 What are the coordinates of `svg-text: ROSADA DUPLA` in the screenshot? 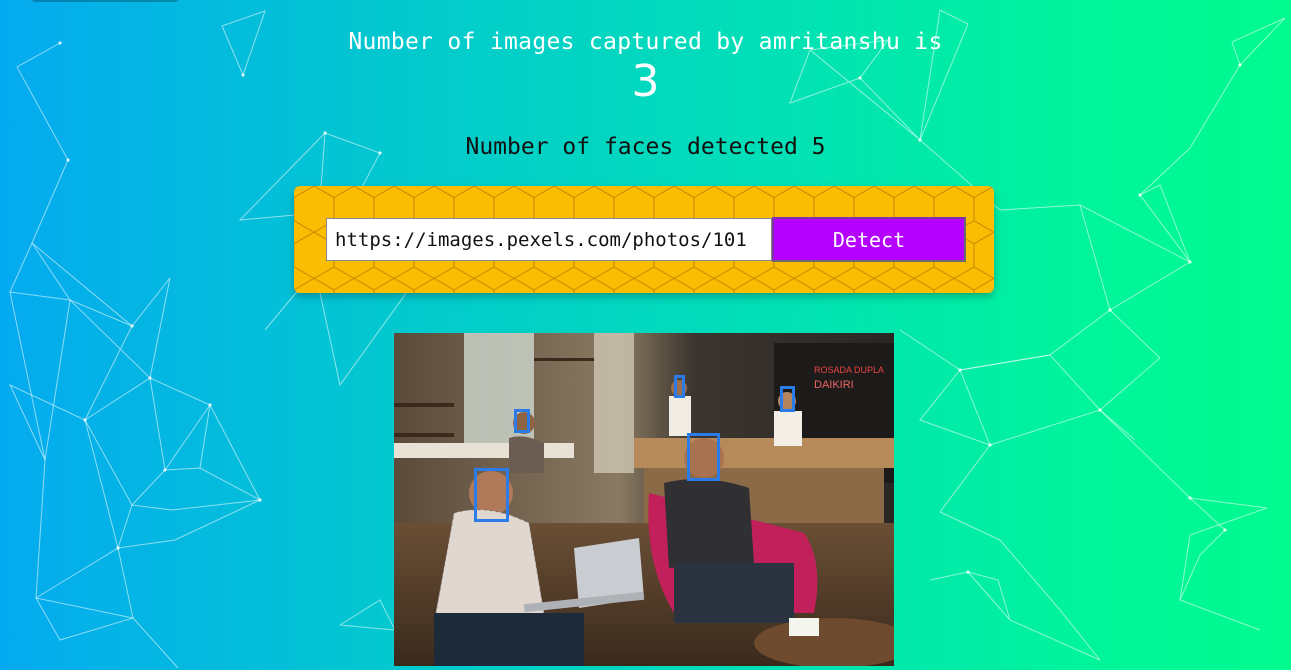 It's located at (849, 370).